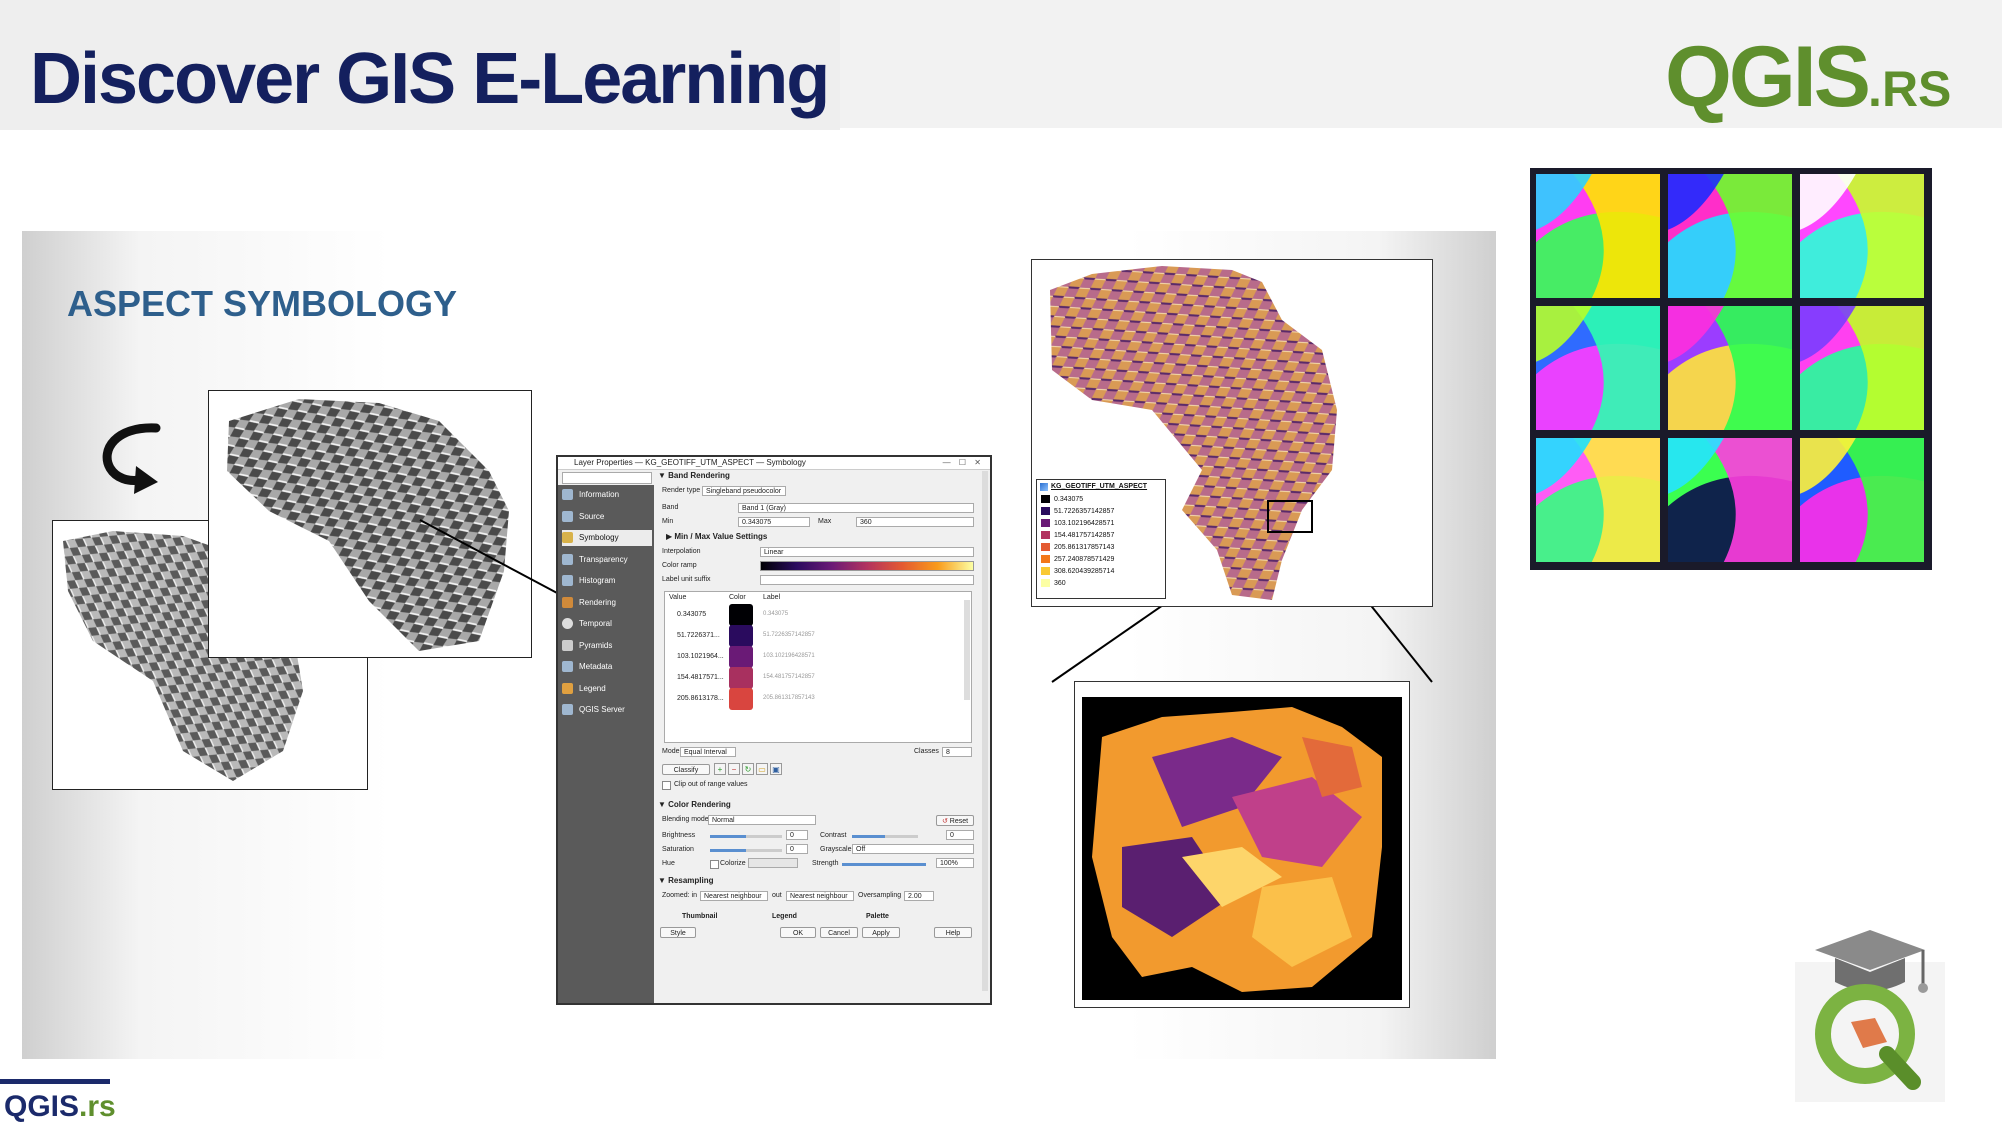  What do you see at coordinates (868, 836) in the screenshot?
I see `contrast-slider` at bounding box center [868, 836].